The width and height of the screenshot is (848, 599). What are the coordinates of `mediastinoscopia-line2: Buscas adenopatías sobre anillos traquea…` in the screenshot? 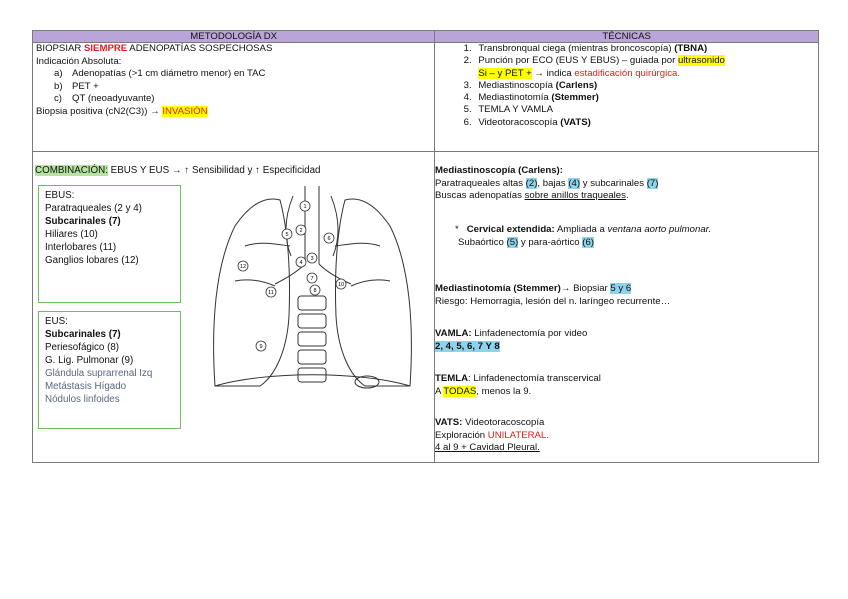 It's located at (546, 196).